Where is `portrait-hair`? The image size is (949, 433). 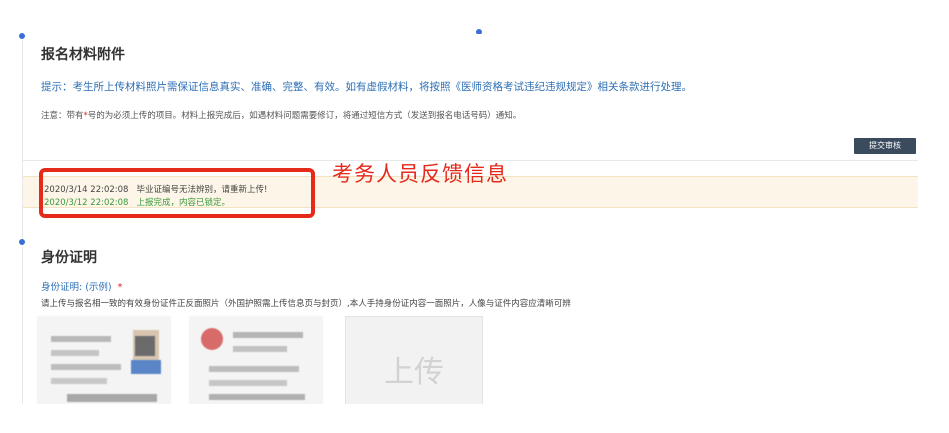
portrait-hair is located at coordinates (145, 346).